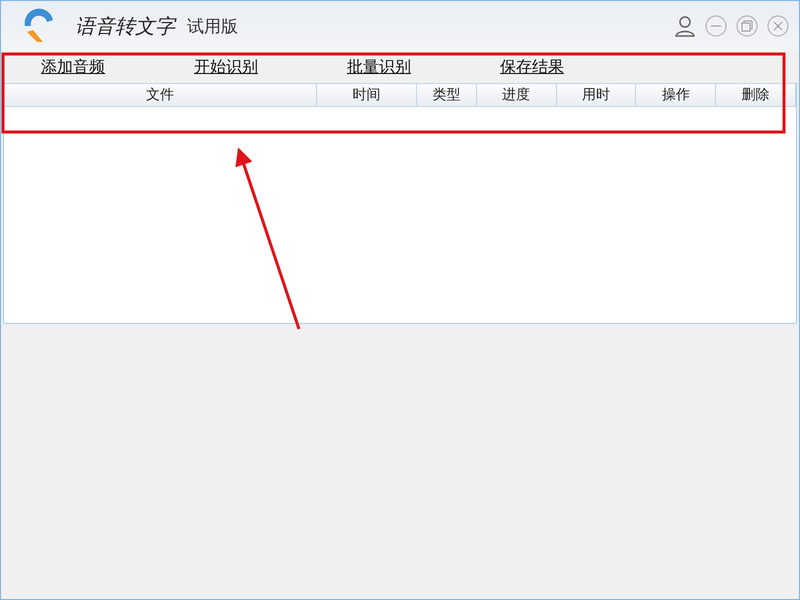  What do you see at coordinates (161, 95) in the screenshot?
I see `column-header: 文件` at bounding box center [161, 95].